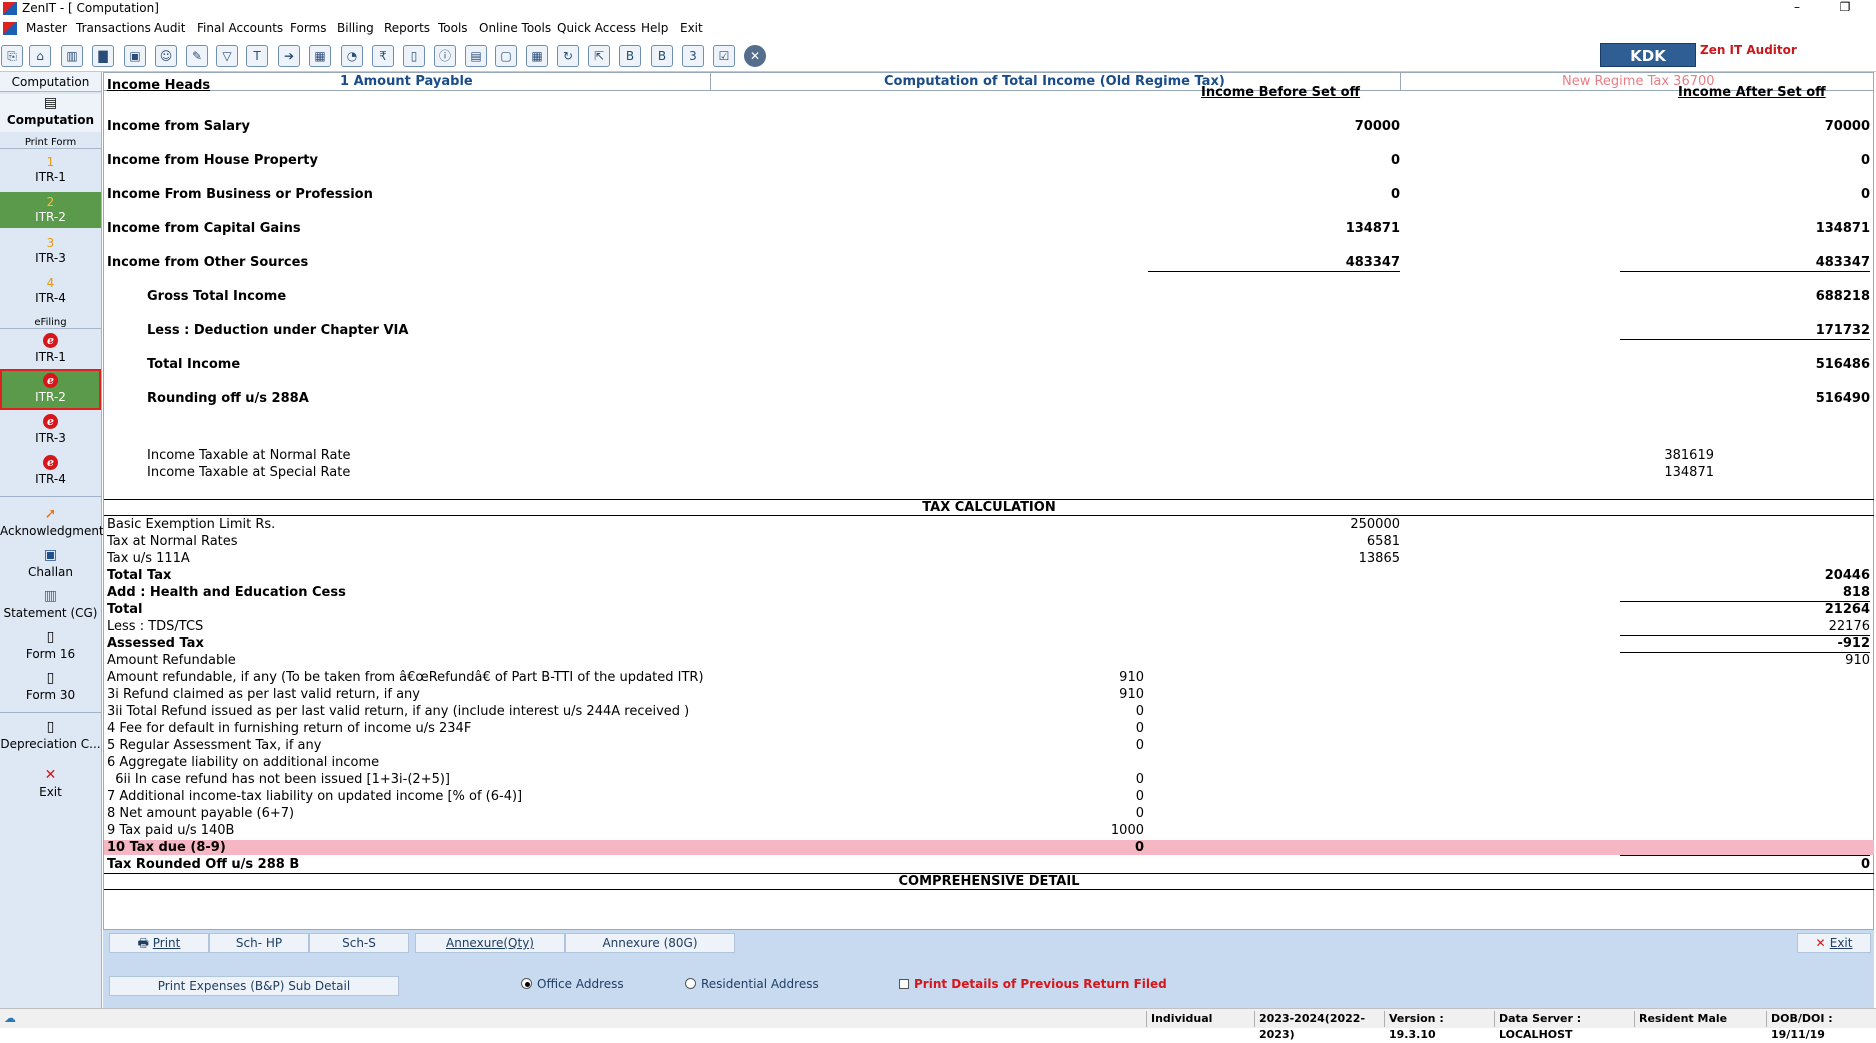  What do you see at coordinates (572, 984) in the screenshot?
I see `office-address-radio: Office Address` at bounding box center [572, 984].